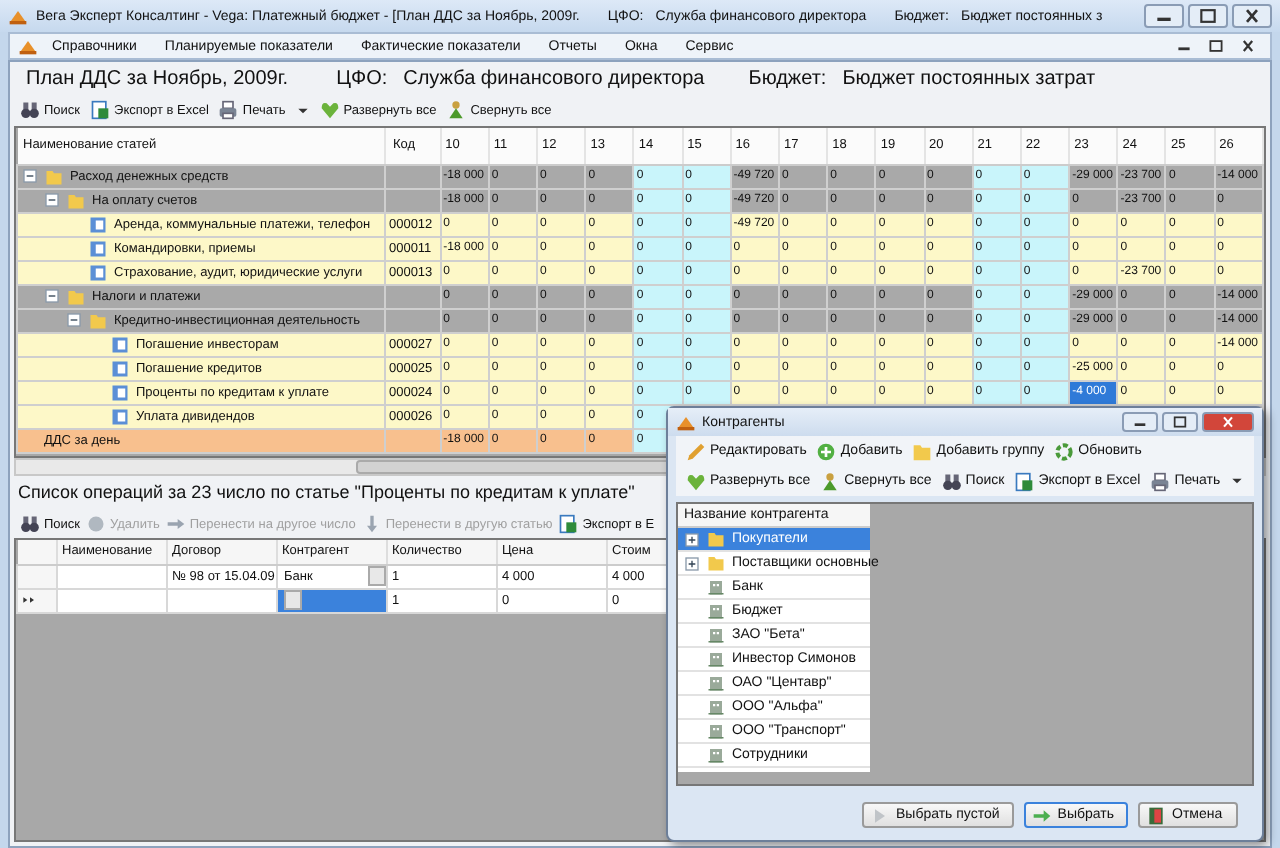 This screenshot has height=848, width=1280. What do you see at coordinates (332, 600) in the screenshot?
I see `selected-cell` at bounding box center [332, 600].